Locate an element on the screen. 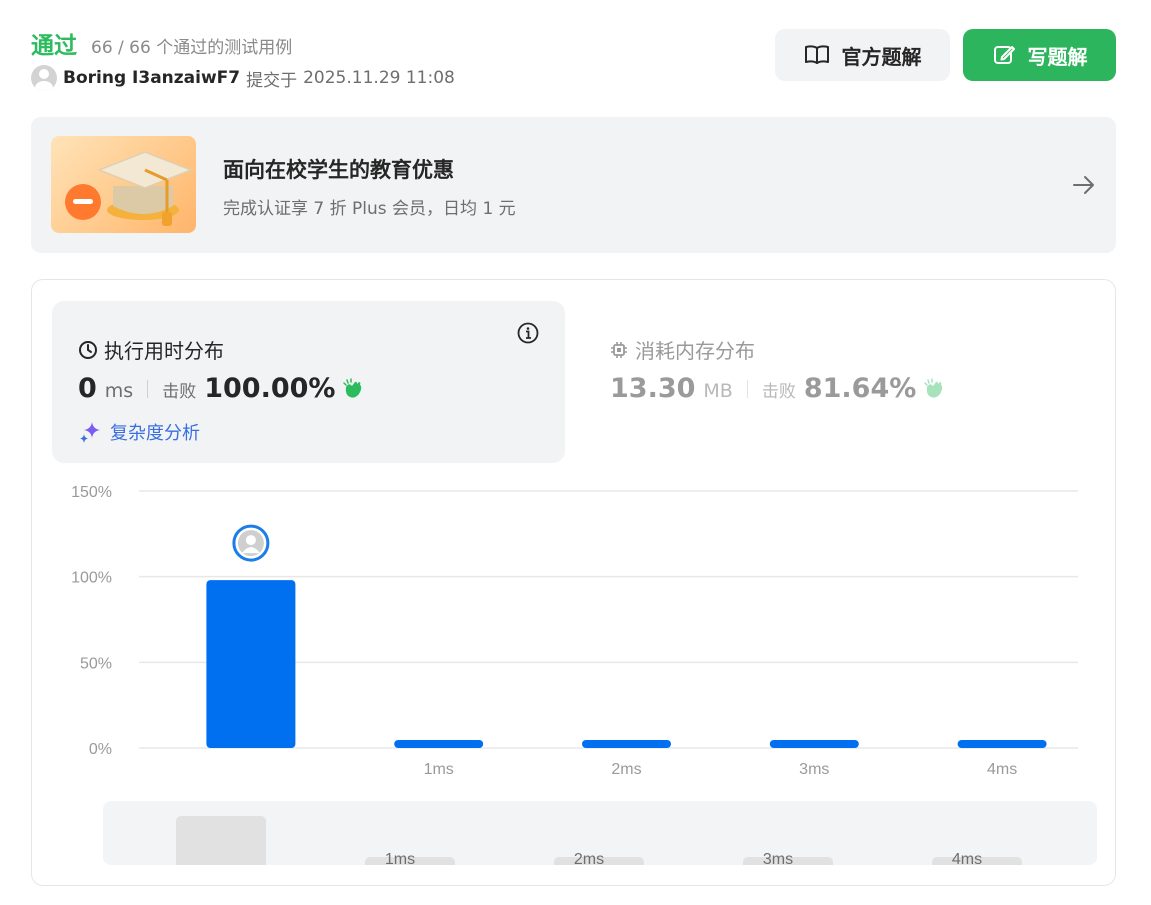 This screenshot has height=905, width=1151. x-tick-label: 3ms is located at coordinates (814, 769).